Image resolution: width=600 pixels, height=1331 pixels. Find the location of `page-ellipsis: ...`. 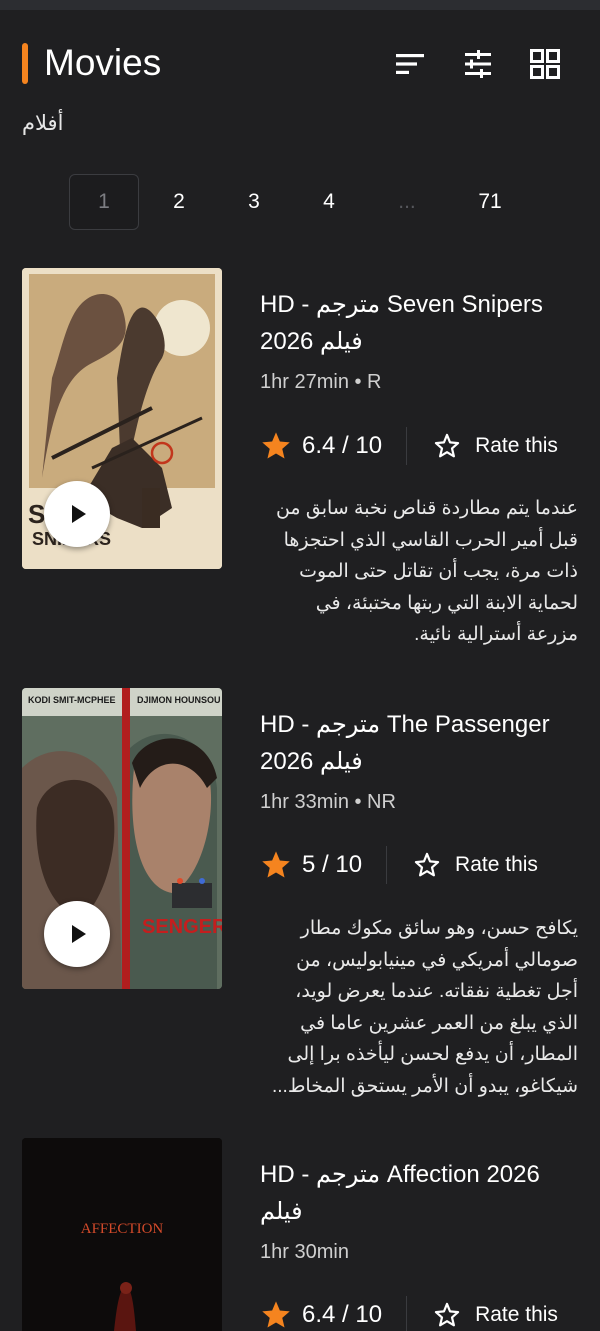

page-ellipsis: ... is located at coordinates (407, 201).